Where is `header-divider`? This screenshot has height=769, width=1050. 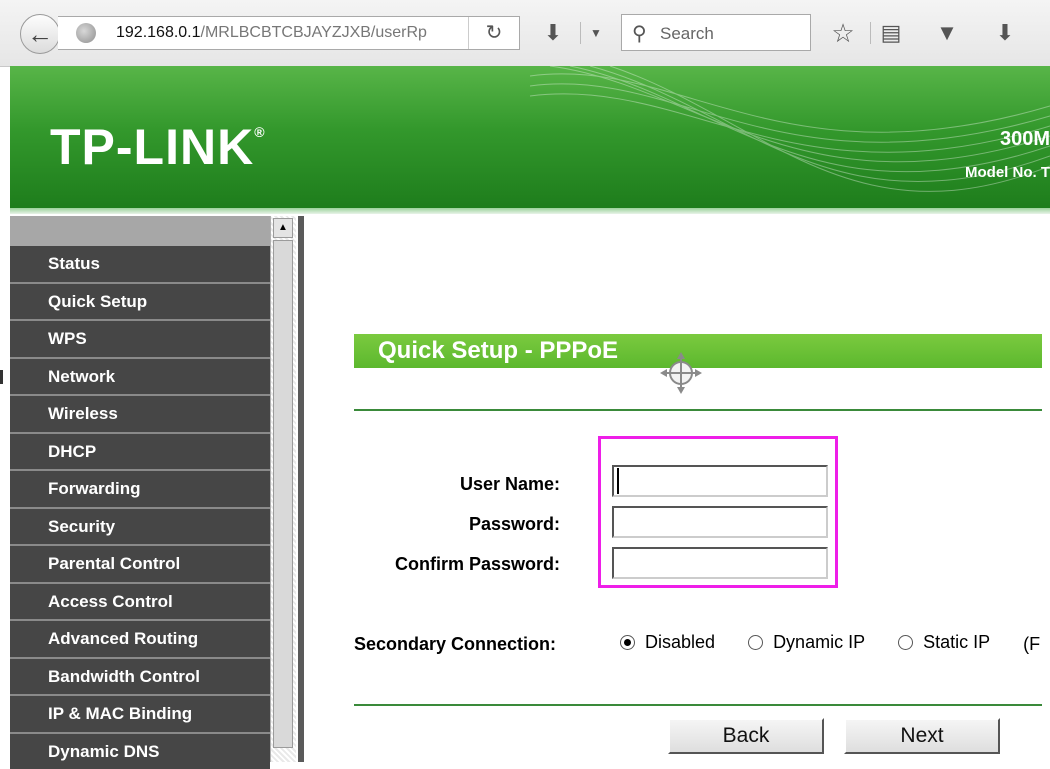 header-divider is located at coordinates (530, 211).